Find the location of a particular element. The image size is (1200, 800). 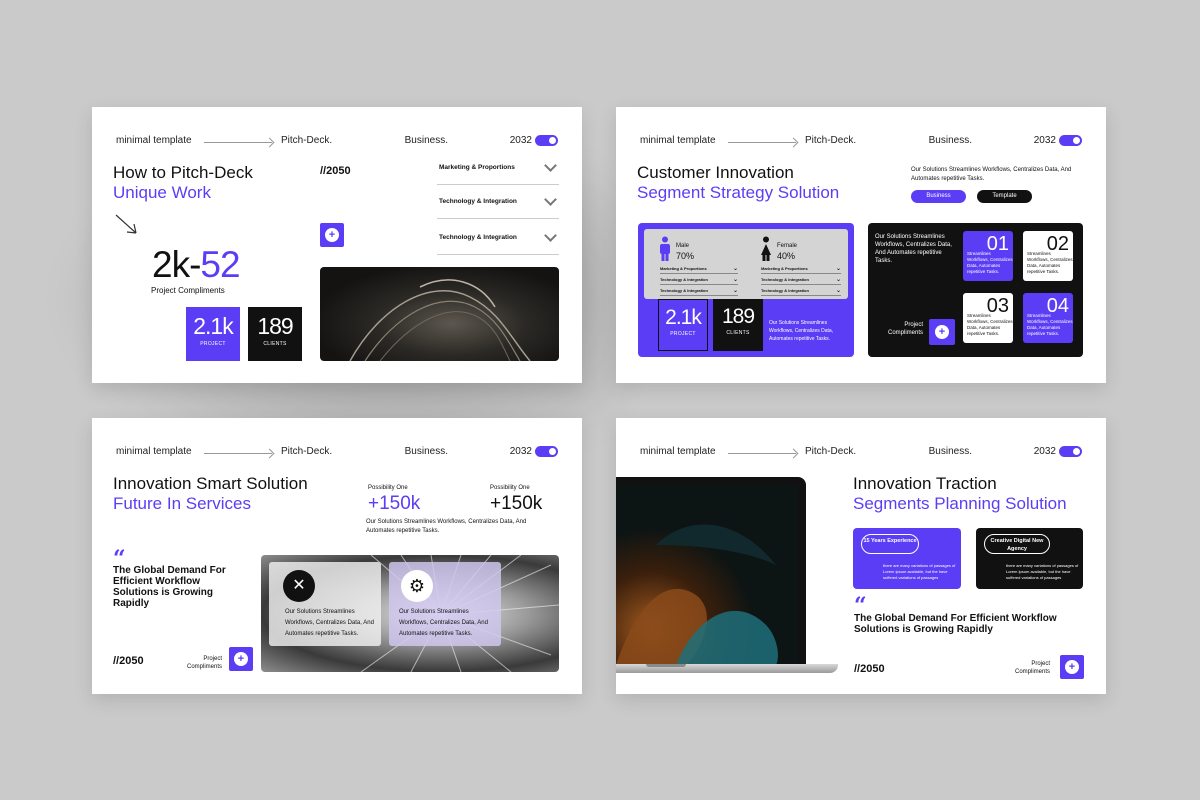

arrow-right-icon is located at coordinates (762, 142).